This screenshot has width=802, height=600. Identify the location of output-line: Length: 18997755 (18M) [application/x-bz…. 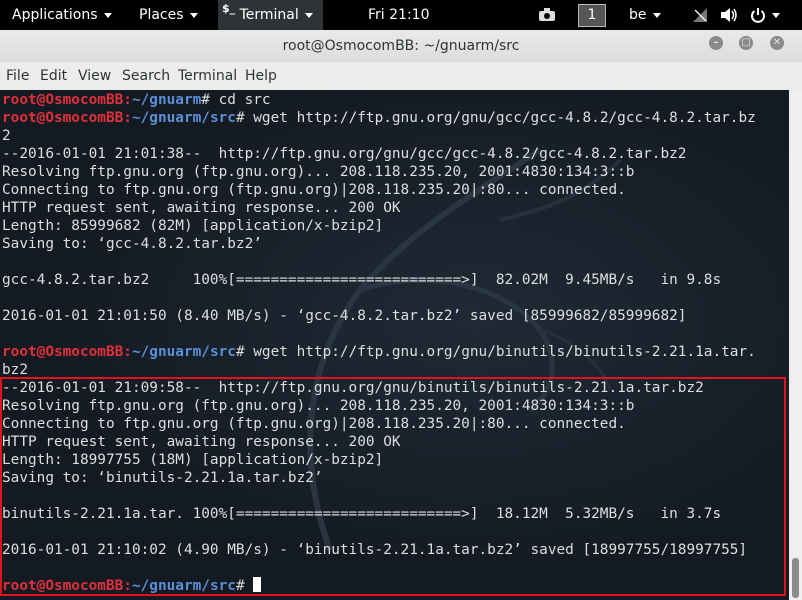
(193, 460).